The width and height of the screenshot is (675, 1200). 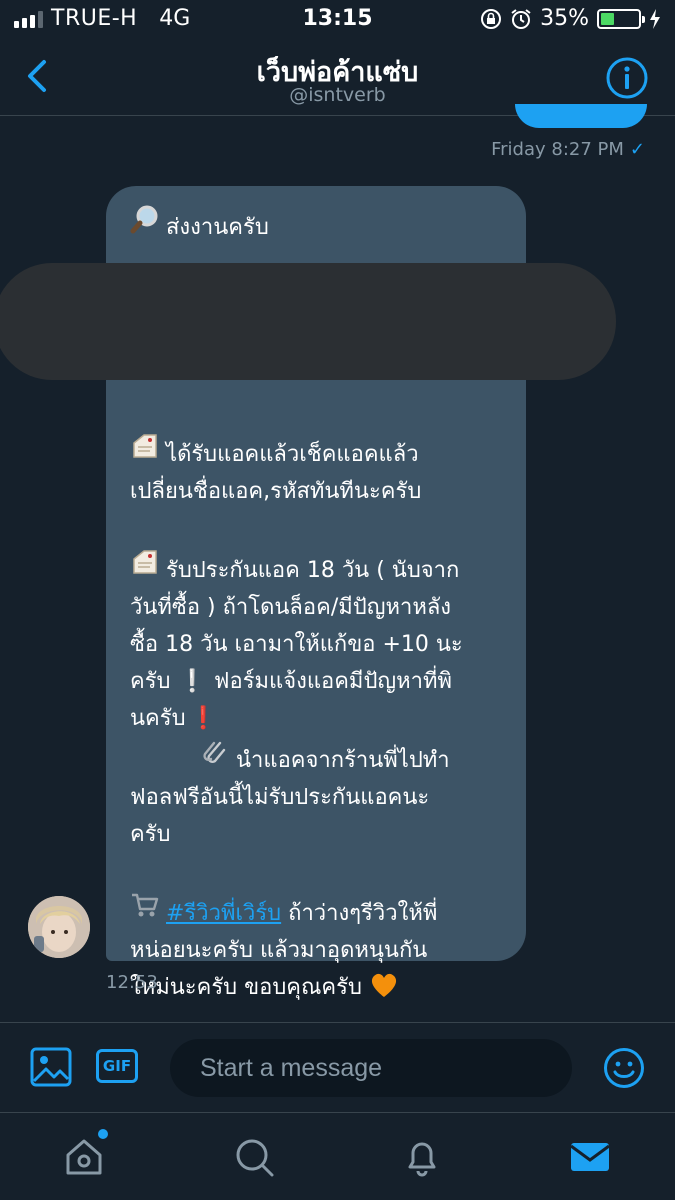 What do you see at coordinates (317, 452) in the screenshot?
I see `message-line: ได้รับแอคแล้วเช็คแอคแล้ว` at bounding box center [317, 452].